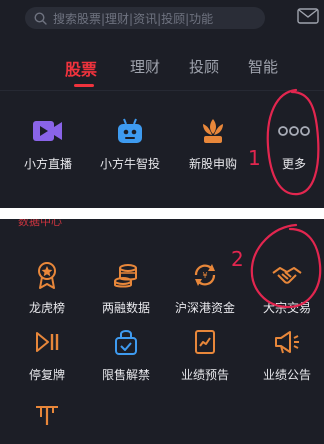  Describe the element at coordinates (204, 66) in the screenshot. I see `tab-advisor: 投顾` at that location.